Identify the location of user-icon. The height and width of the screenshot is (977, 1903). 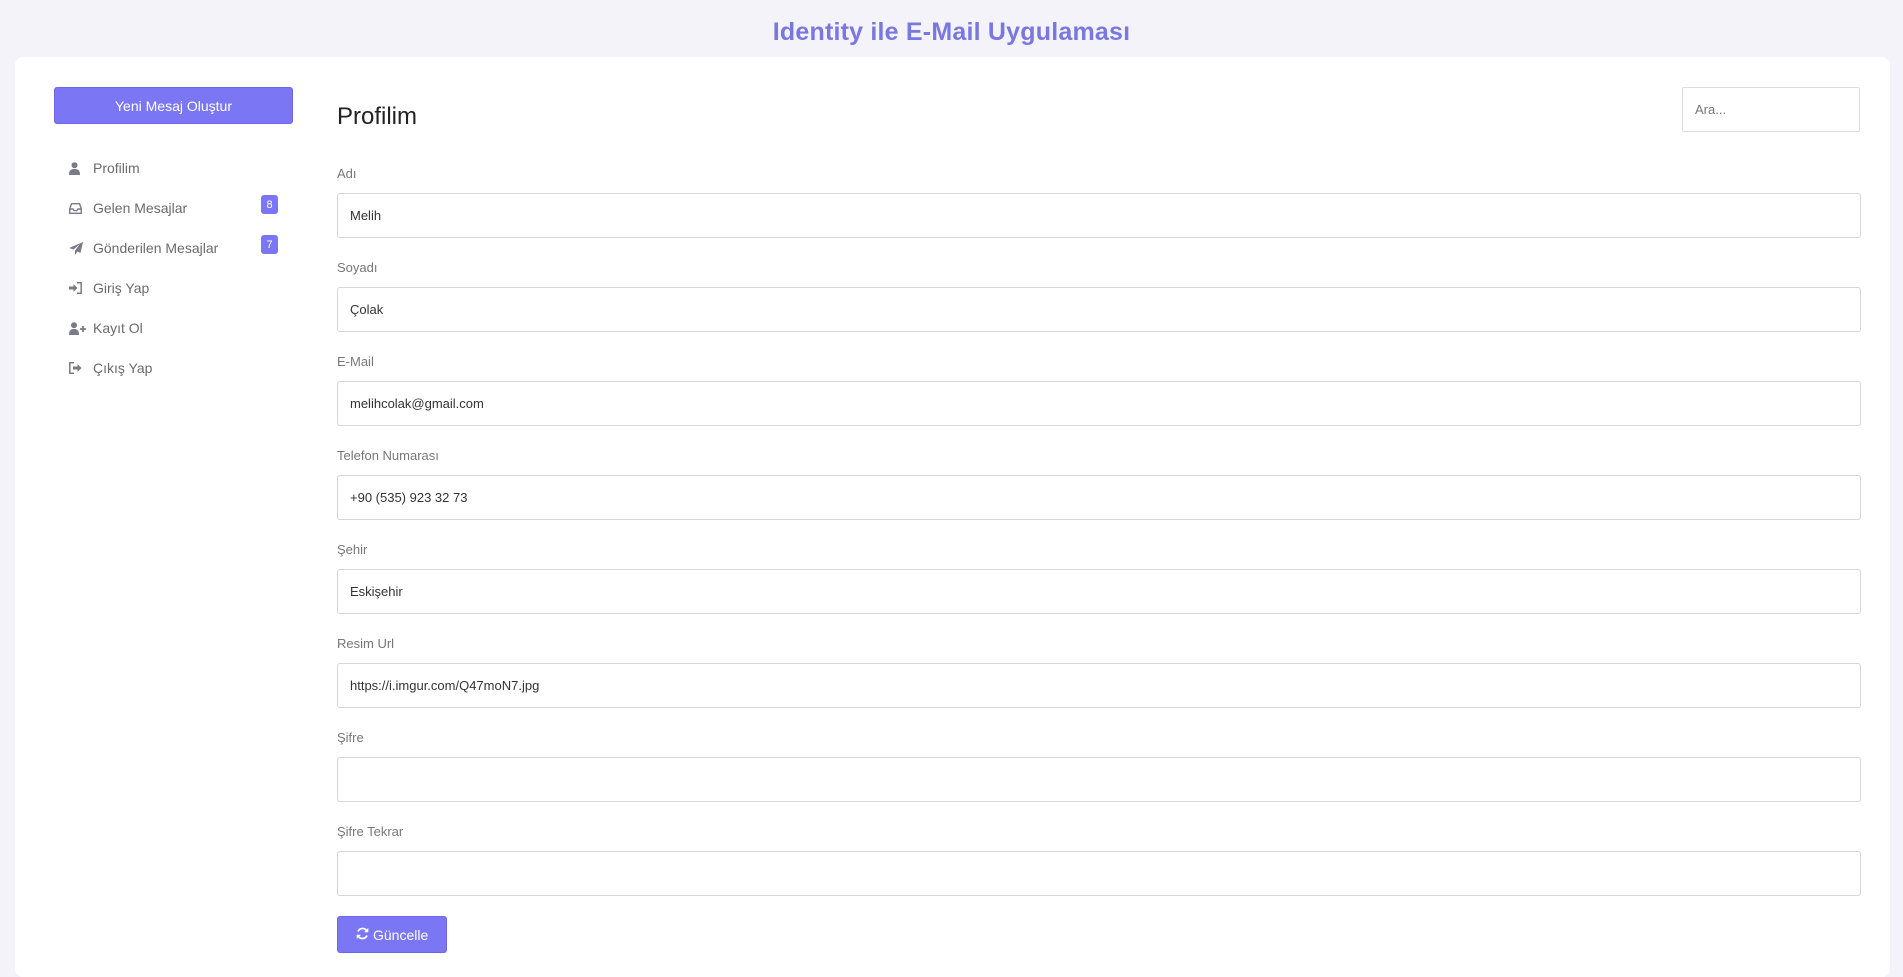
(80, 168).